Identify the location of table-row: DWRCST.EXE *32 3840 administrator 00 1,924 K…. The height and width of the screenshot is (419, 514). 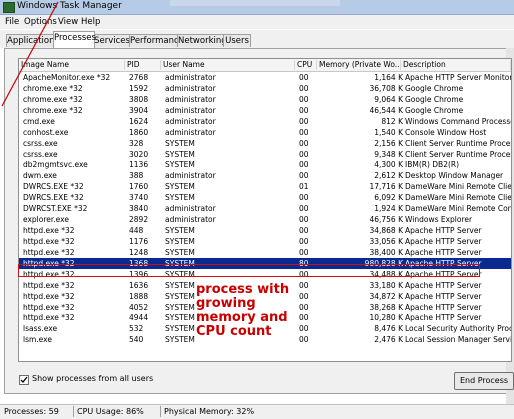
(265, 208).